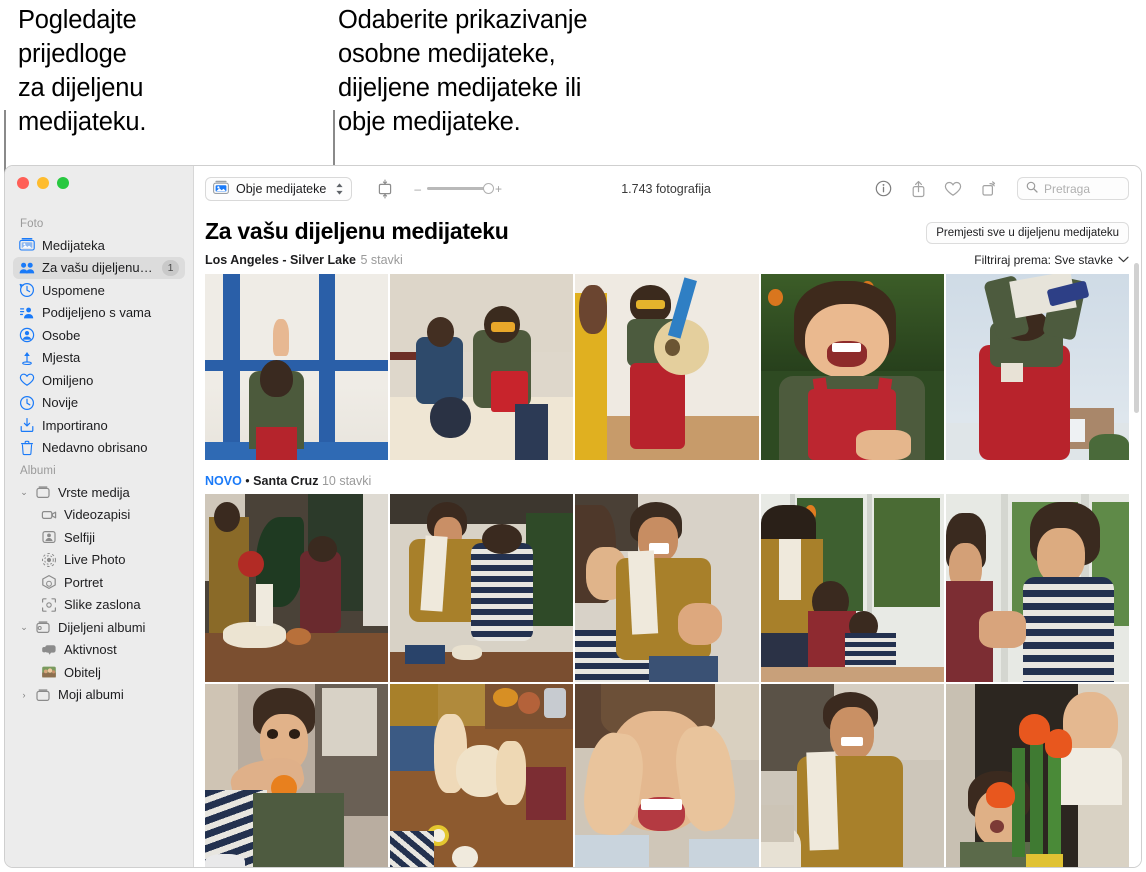 The width and height of the screenshot is (1146, 872). What do you see at coordinates (918, 189) in the screenshot?
I see `share-icon` at bounding box center [918, 189].